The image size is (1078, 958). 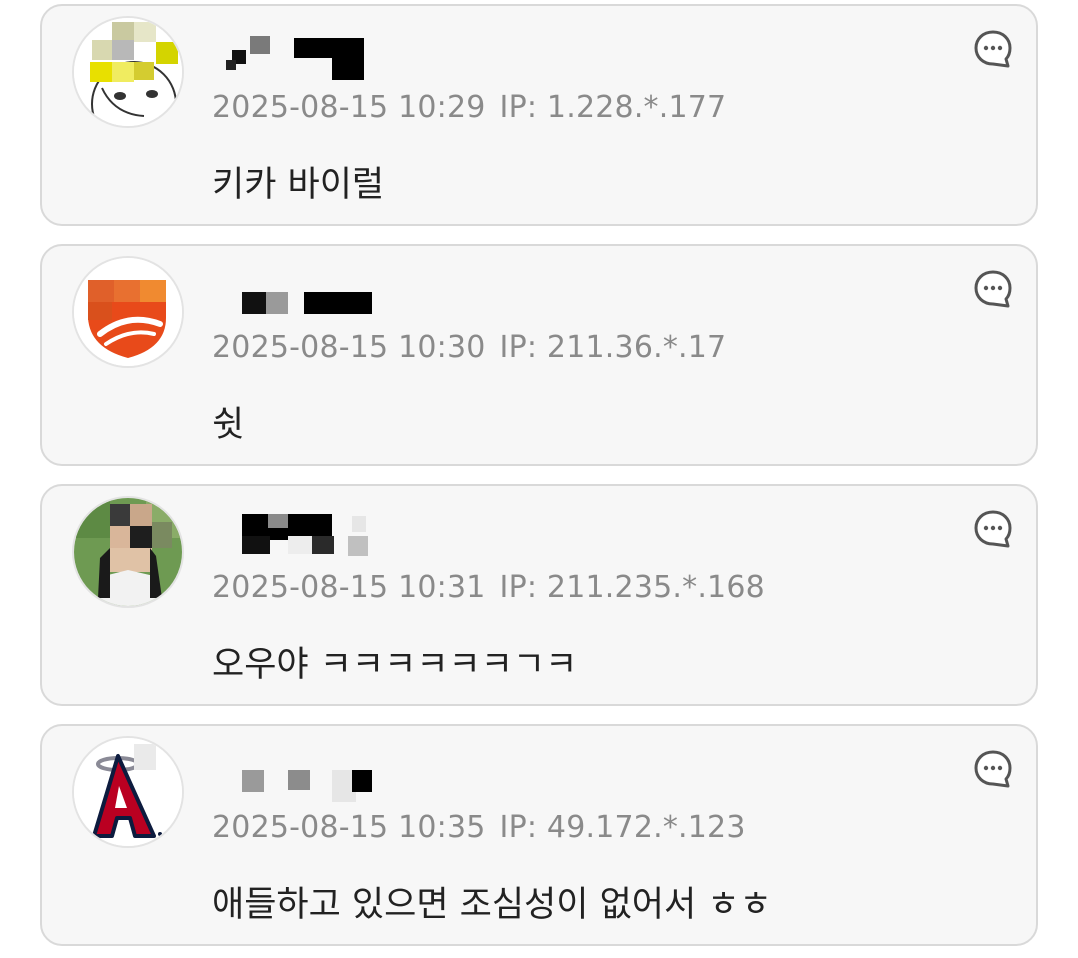 I want to click on comment-timestamp: 2025-08-15 10:29, so click(x=349, y=107).